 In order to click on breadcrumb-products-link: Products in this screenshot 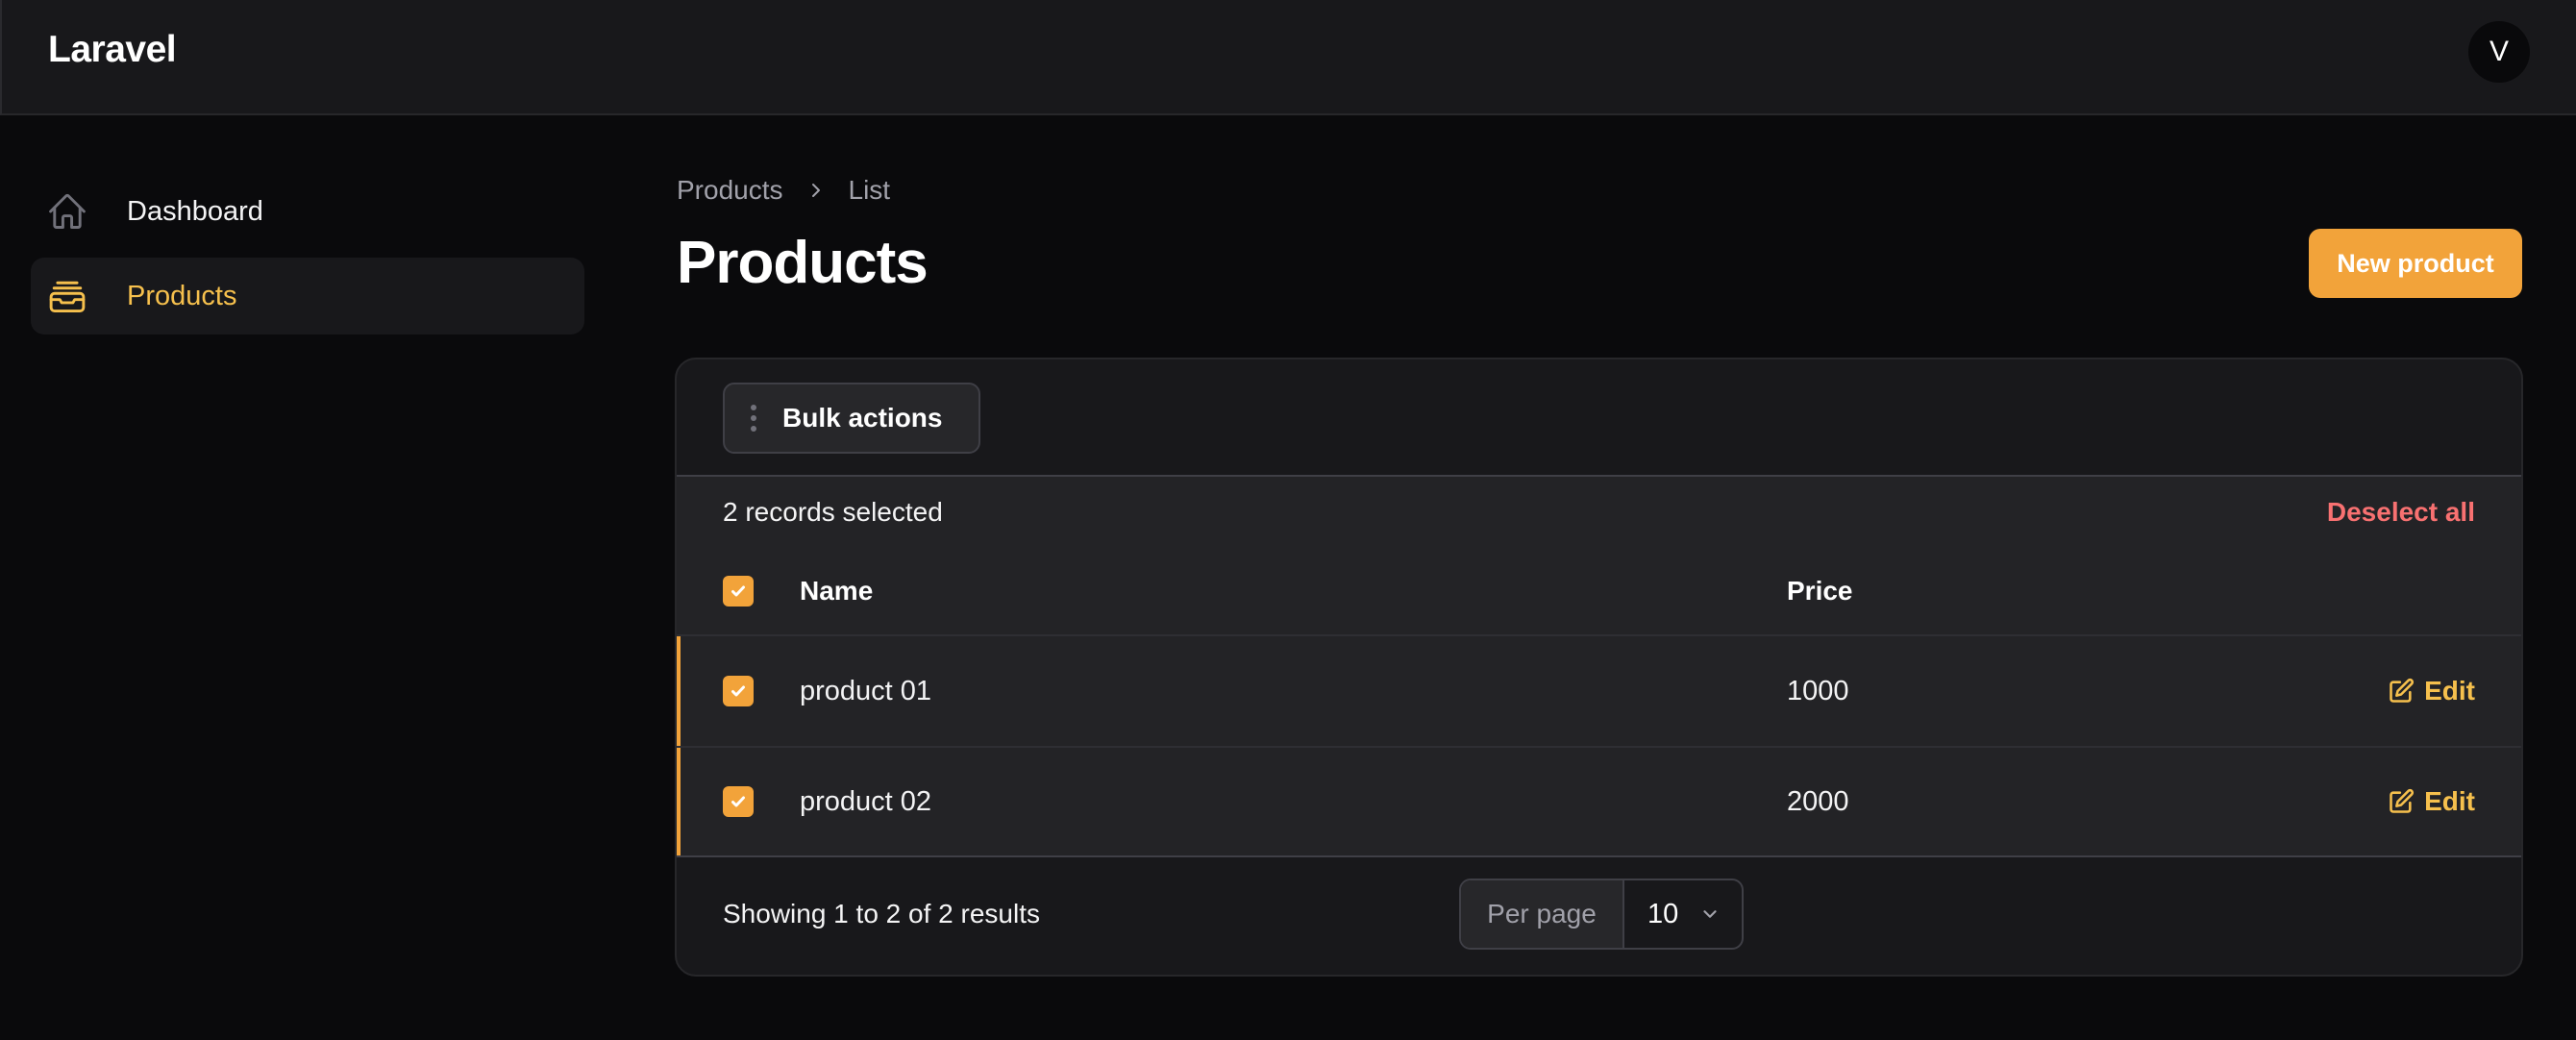, I will do `click(730, 190)`.